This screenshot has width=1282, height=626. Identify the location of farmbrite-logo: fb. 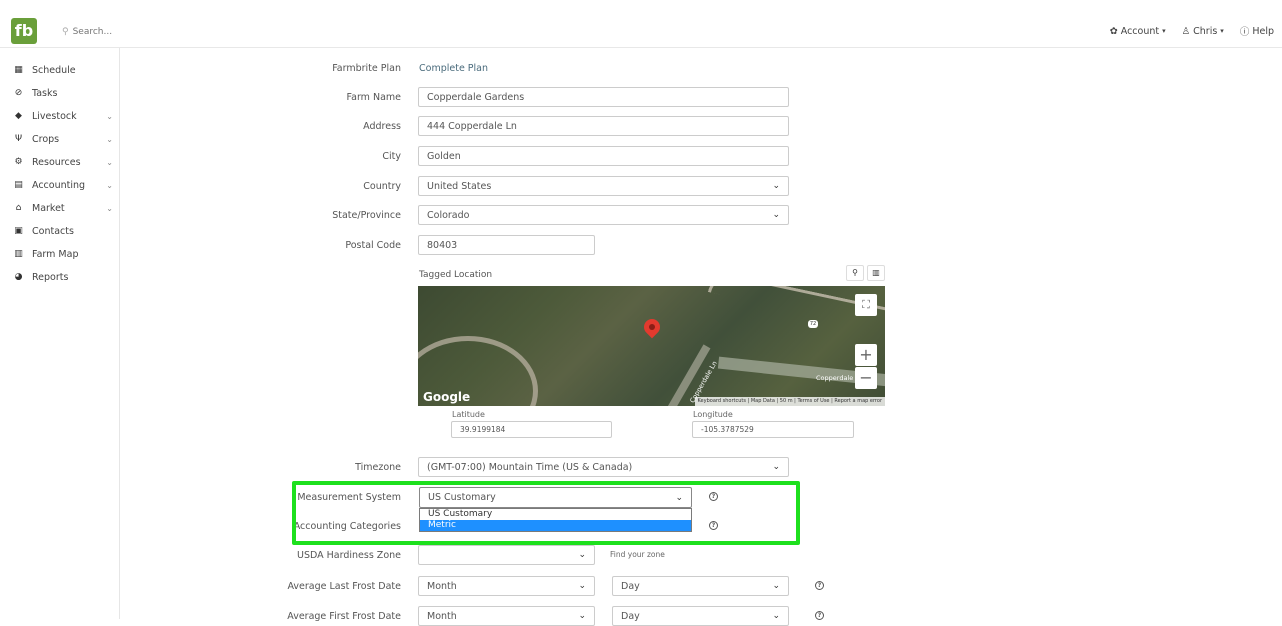
(24, 31).